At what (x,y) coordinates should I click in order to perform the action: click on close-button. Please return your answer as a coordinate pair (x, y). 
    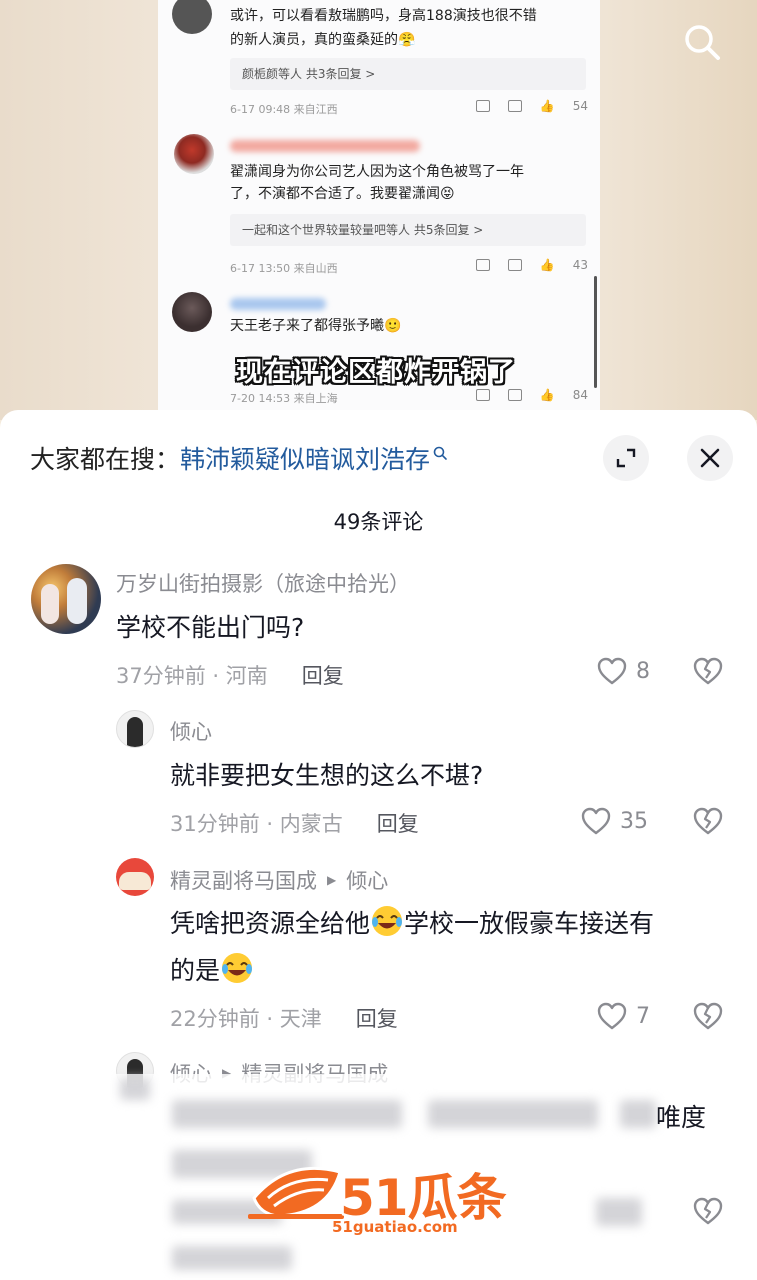
    Looking at the image, I should click on (710, 458).